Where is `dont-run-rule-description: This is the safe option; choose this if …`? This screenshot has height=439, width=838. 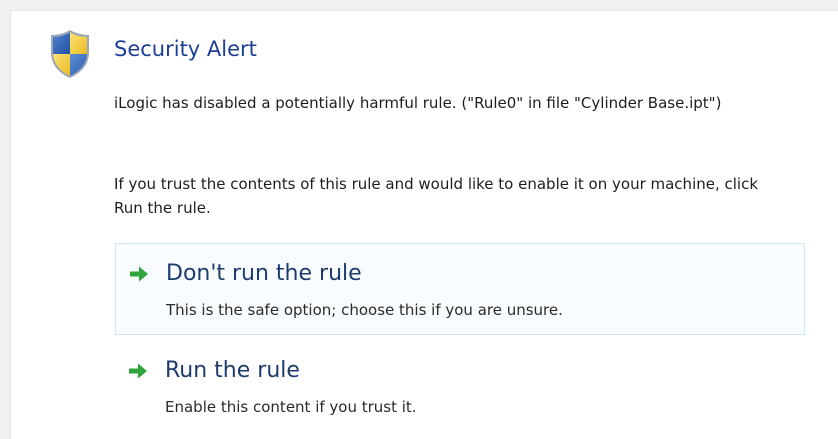 dont-run-rule-description: This is the safe option; choose this if … is located at coordinates (364, 310).